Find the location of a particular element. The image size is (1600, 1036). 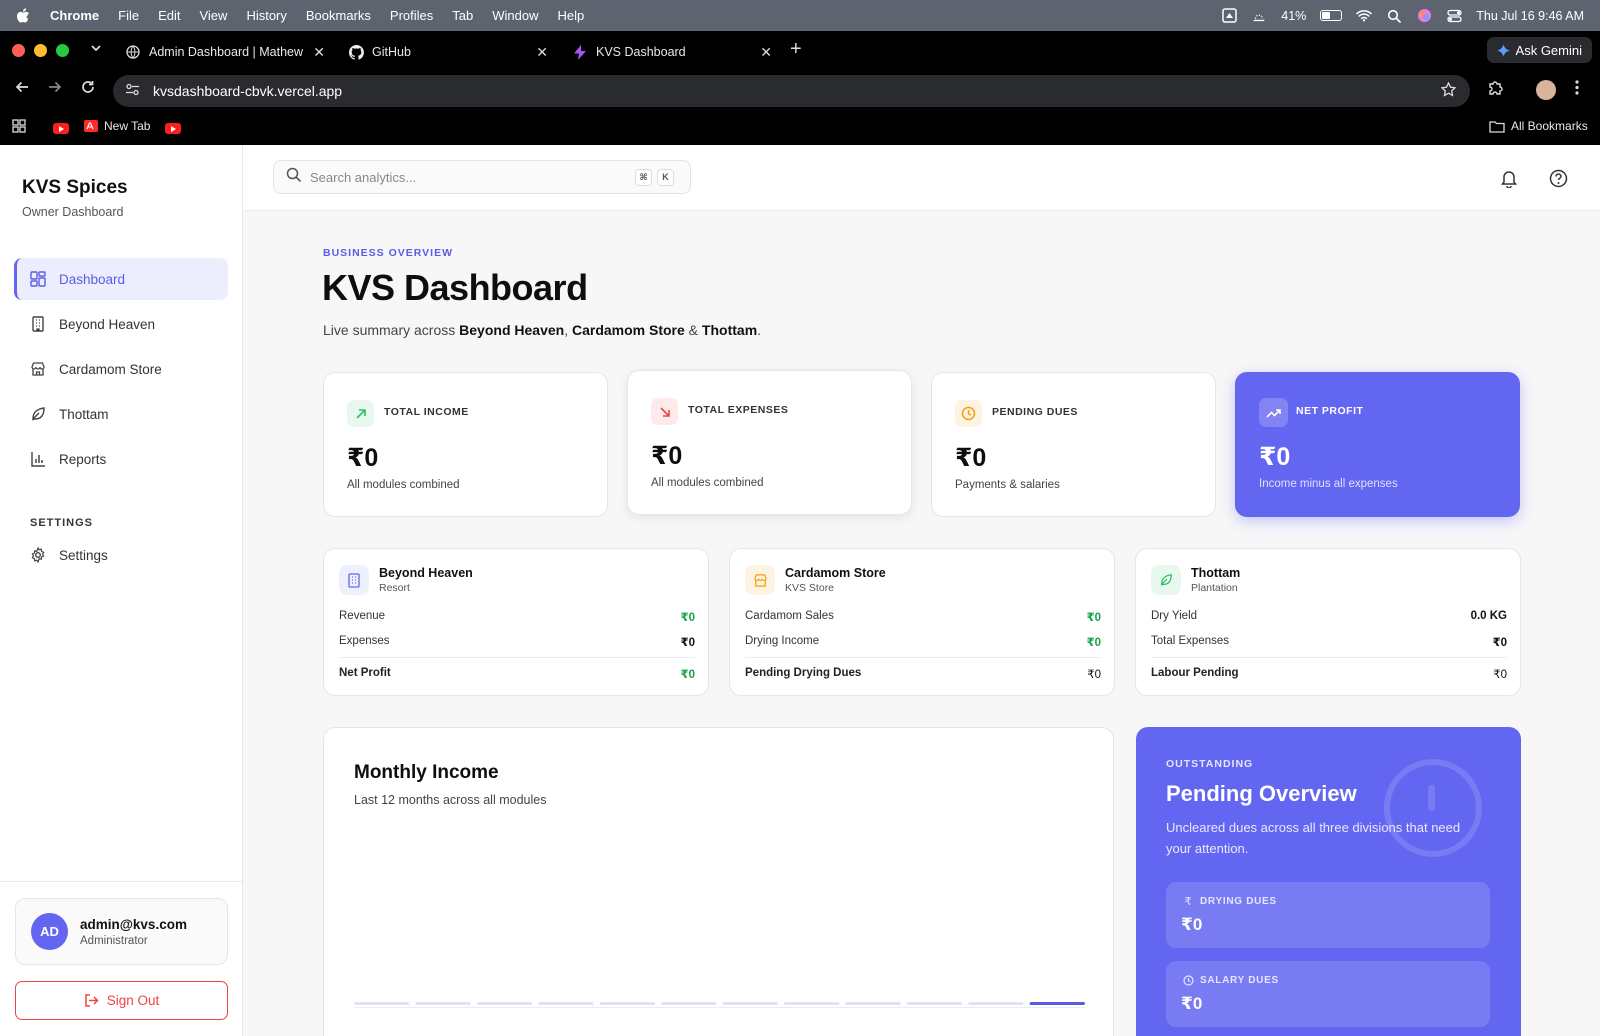

menu-tab: Tab is located at coordinates (462, 15).